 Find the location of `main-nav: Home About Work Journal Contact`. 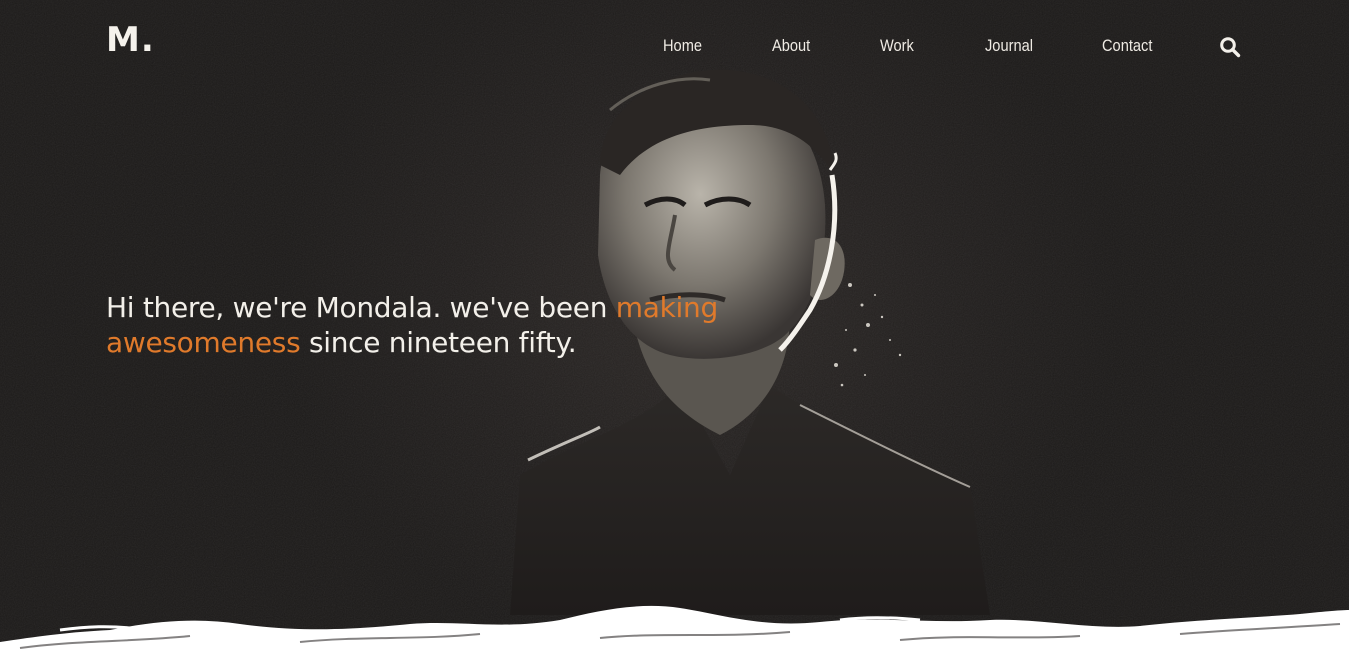

main-nav: Home About Work Journal Contact is located at coordinates (674, 48).